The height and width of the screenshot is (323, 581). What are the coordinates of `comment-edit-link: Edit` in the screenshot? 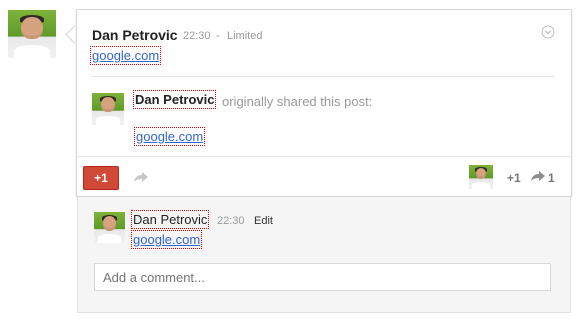 It's located at (263, 221).